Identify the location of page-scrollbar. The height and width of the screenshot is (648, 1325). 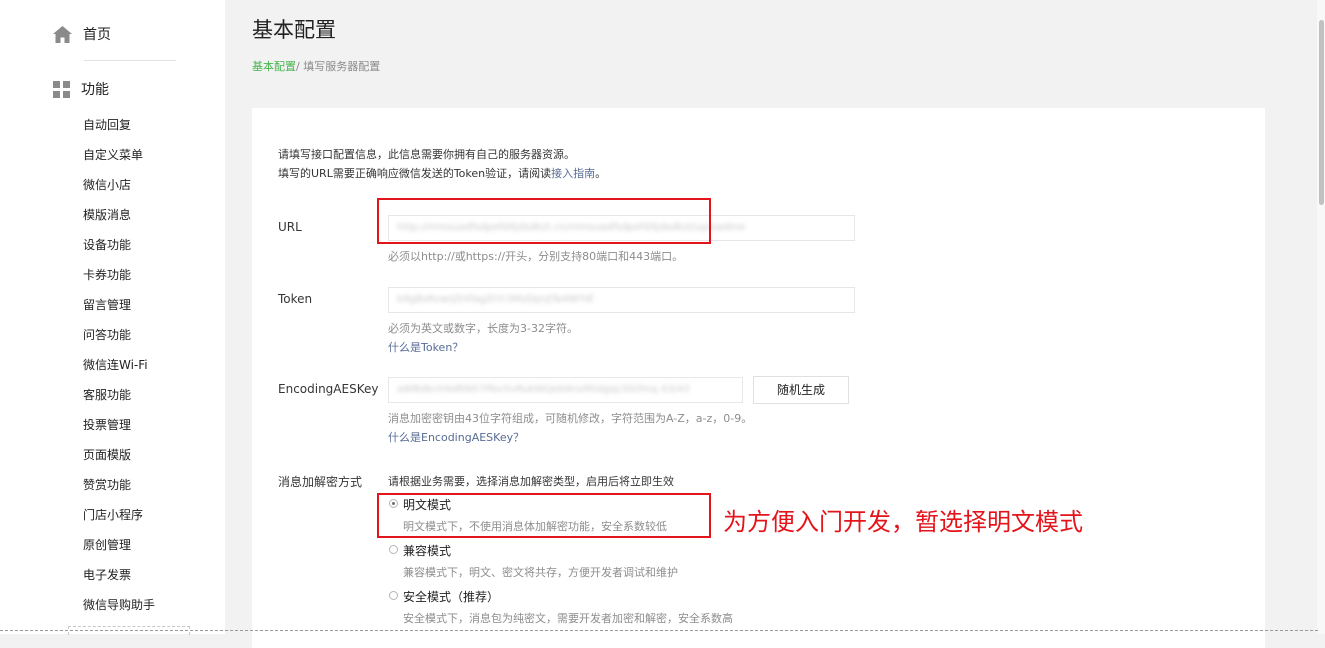
(1321, 317).